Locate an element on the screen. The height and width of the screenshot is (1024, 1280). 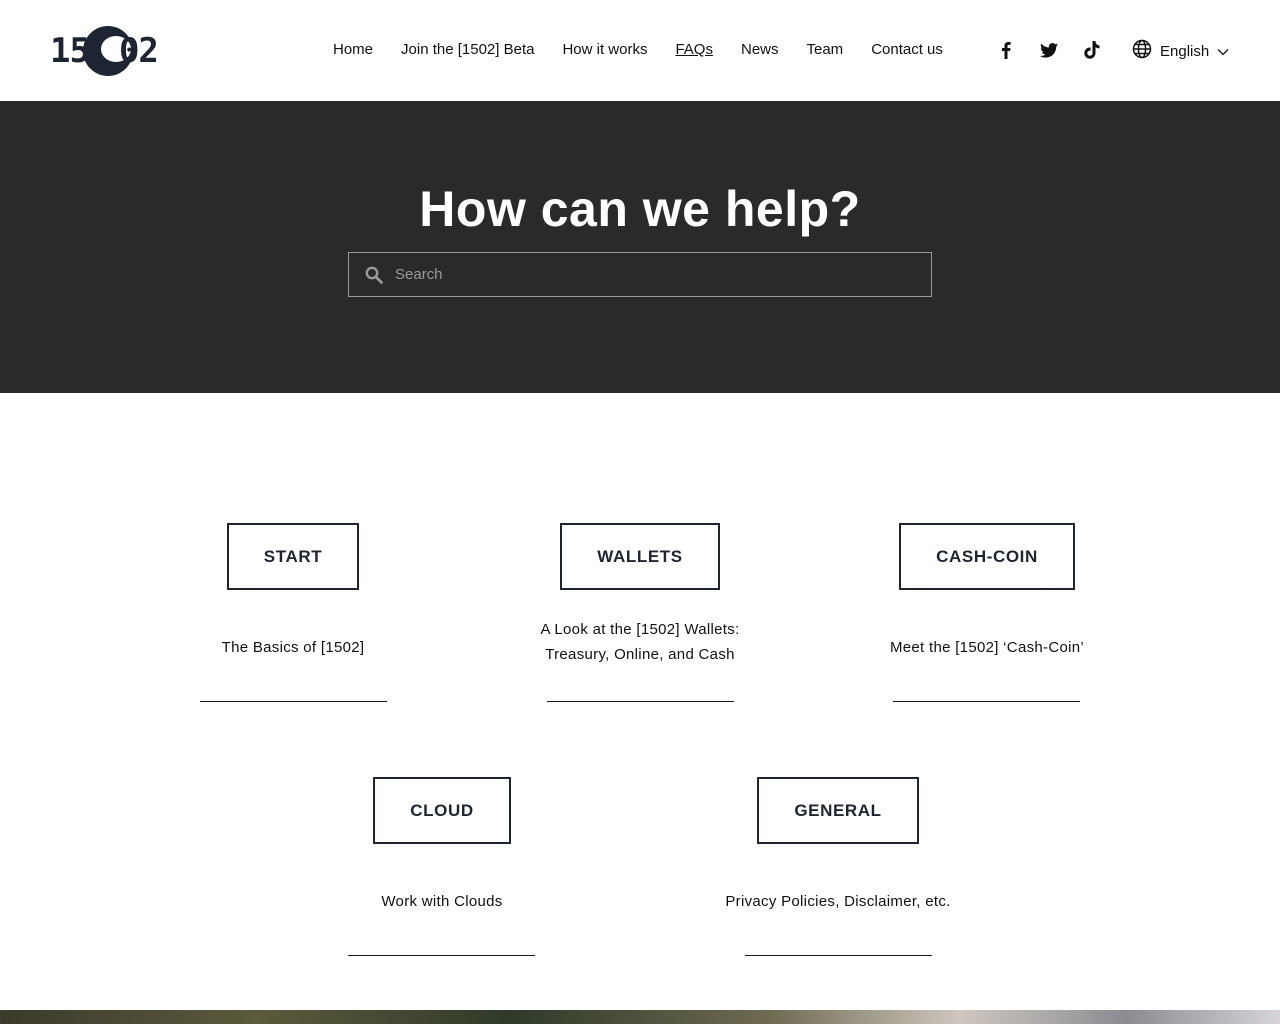
logo-text: 15 02 is located at coordinates (104, 51).